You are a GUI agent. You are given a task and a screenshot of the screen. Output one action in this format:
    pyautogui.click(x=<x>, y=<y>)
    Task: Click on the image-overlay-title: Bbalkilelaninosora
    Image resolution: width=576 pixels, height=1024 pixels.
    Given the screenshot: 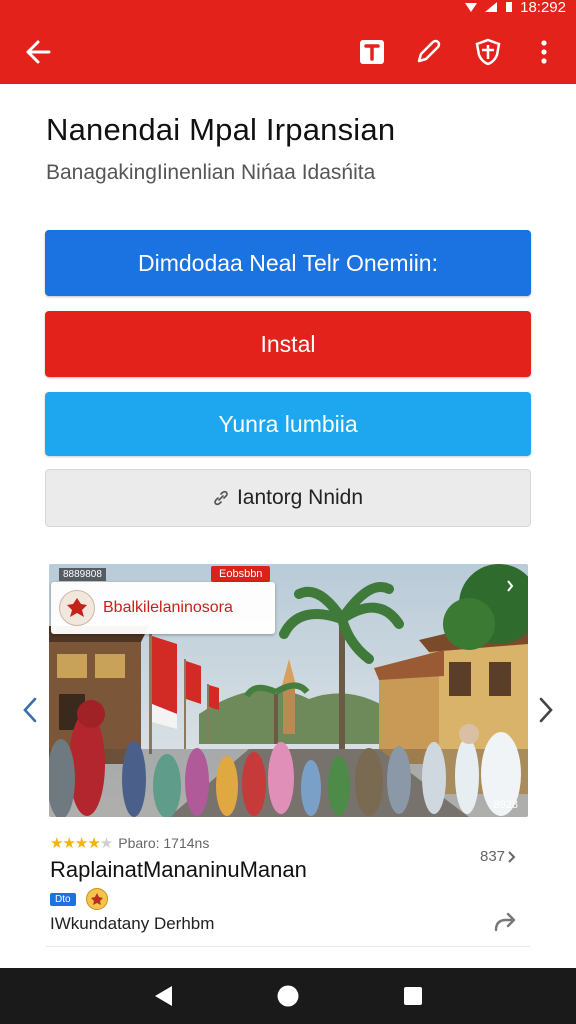 What is the action you would take?
    pyautogui.click(x=168, y=607)
    